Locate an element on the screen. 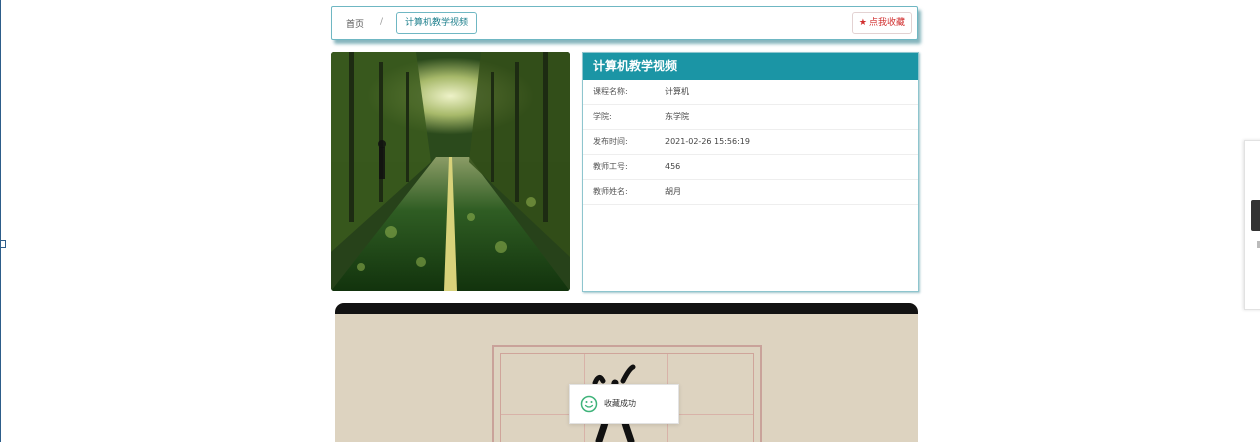 Image resolution: width=1260 pixels, height=442 pixels. window-left-edge is located at coordinates (0, 221).